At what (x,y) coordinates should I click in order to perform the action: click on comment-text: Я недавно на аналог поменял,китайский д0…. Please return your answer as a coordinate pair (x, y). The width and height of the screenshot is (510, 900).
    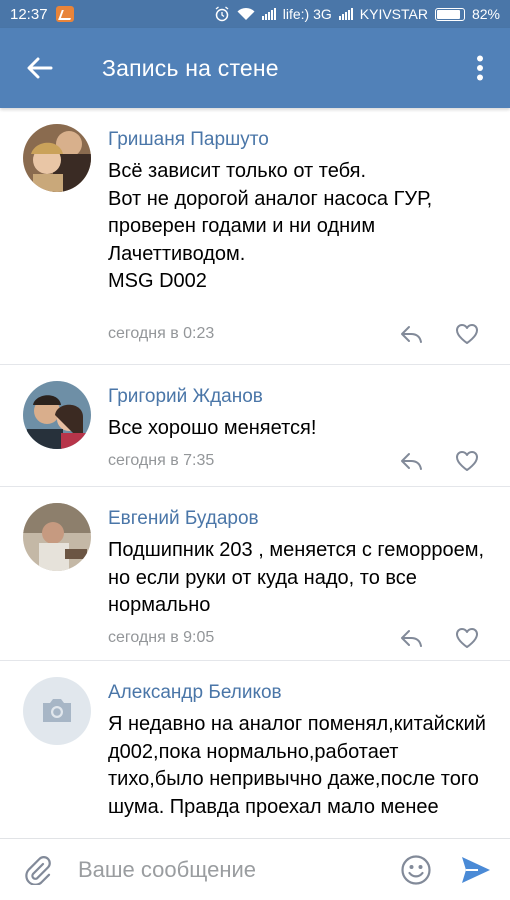
    Looking at the image, I should click on (297, 765).